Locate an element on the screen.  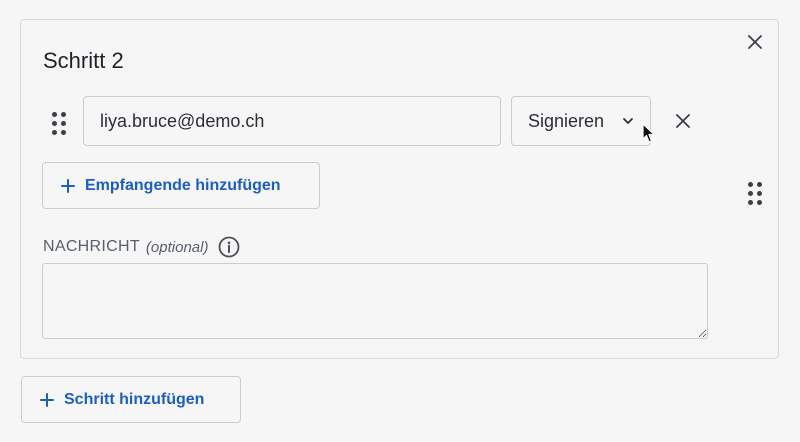
remove-recipient-button is located at coordinates (683, 121).